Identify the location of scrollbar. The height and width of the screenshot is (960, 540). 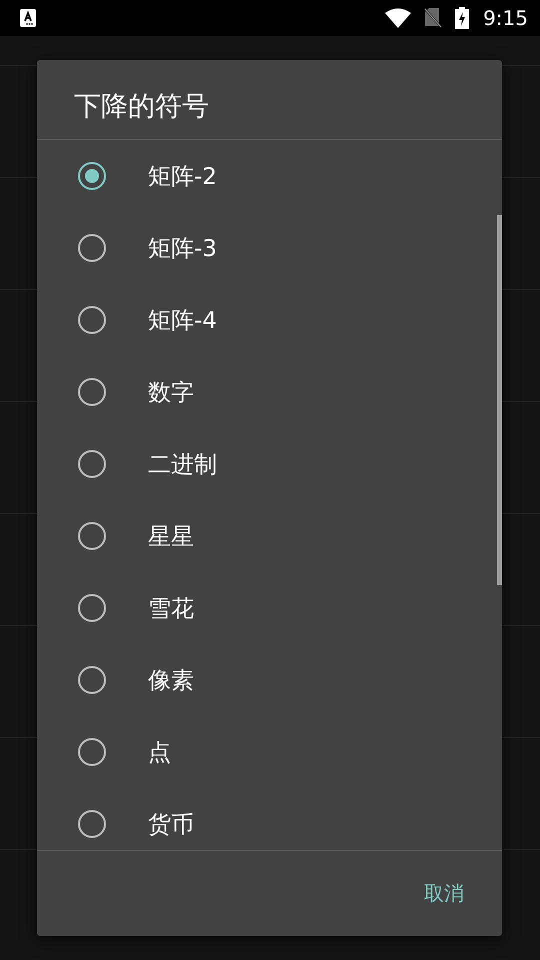
(499, 400).